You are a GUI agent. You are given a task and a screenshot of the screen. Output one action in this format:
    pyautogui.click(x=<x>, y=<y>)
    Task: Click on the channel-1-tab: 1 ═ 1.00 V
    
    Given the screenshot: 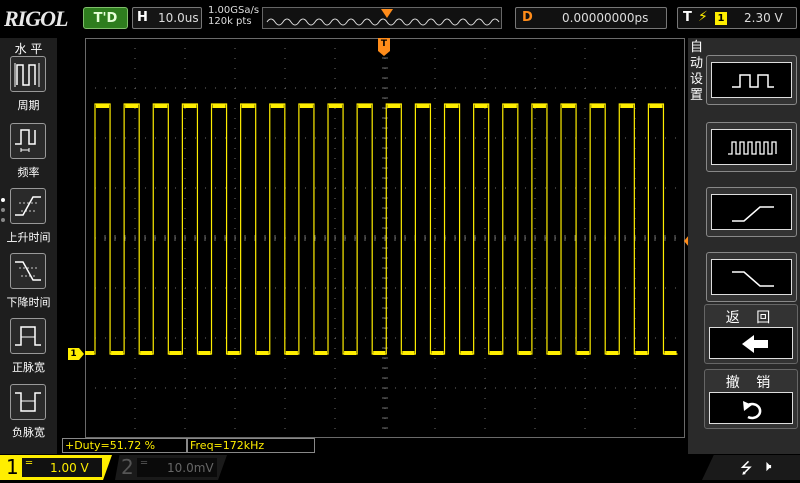 What is the action you would take?
    pyautogui.click(x=56, y=467)
    